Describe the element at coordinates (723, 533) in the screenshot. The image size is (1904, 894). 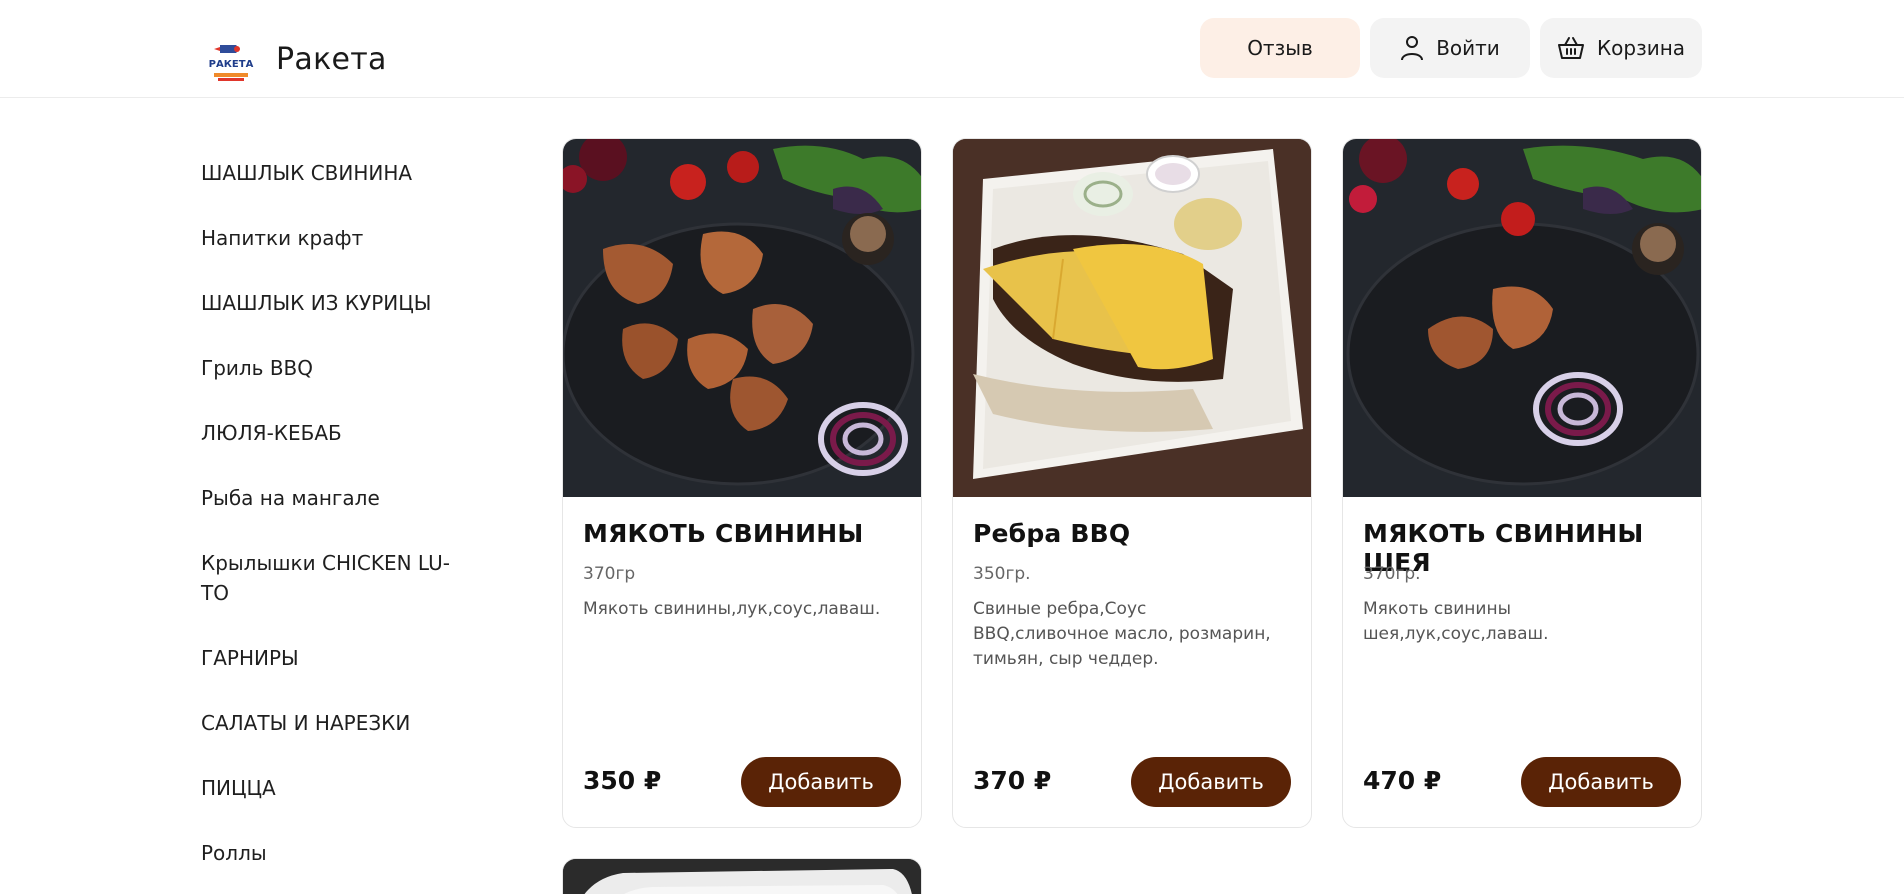
I see `product-title: МЯКОТЬ СВИНИНЫ` at that location.